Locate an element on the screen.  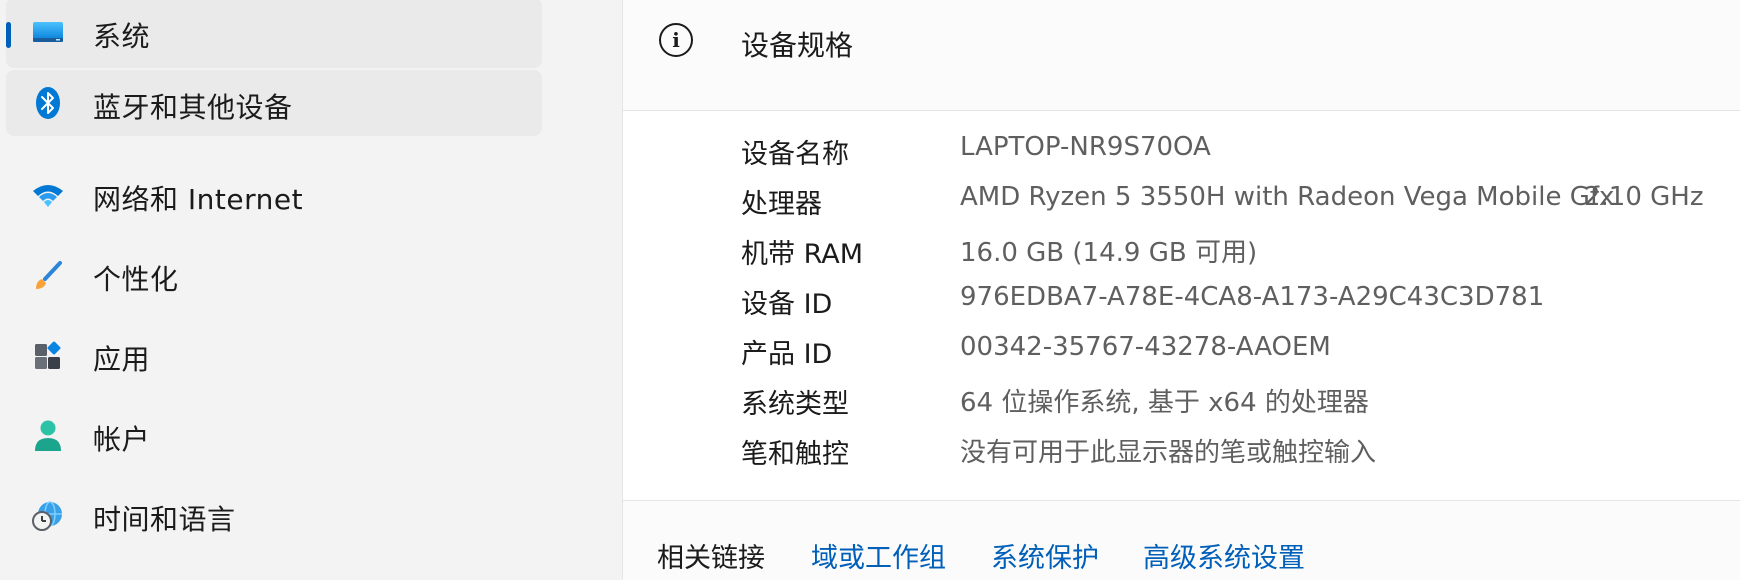
link-system-protection: 系统保护 is located at coordinates (1045, 555).